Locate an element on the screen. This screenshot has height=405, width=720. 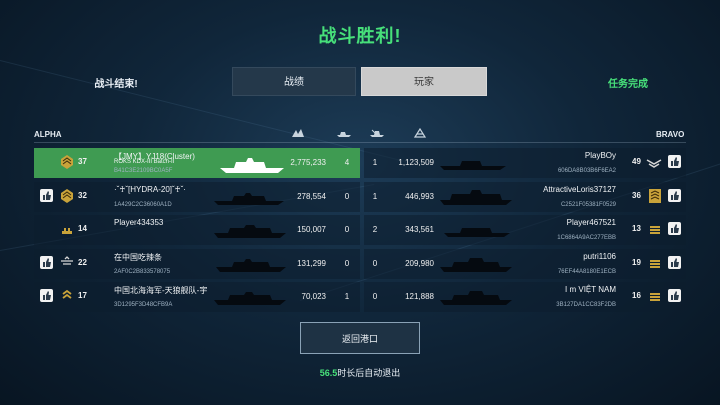
player-name: Player467521 is located at coordinates (561, 222).